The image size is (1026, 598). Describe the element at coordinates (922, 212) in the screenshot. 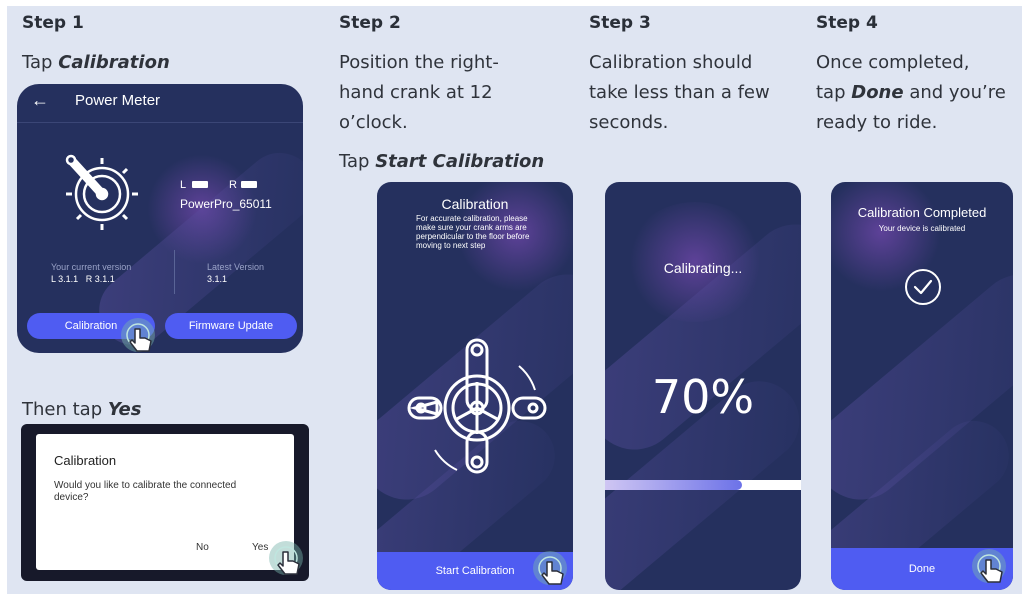

I see `completed-title: Calibration Completed` at that location.